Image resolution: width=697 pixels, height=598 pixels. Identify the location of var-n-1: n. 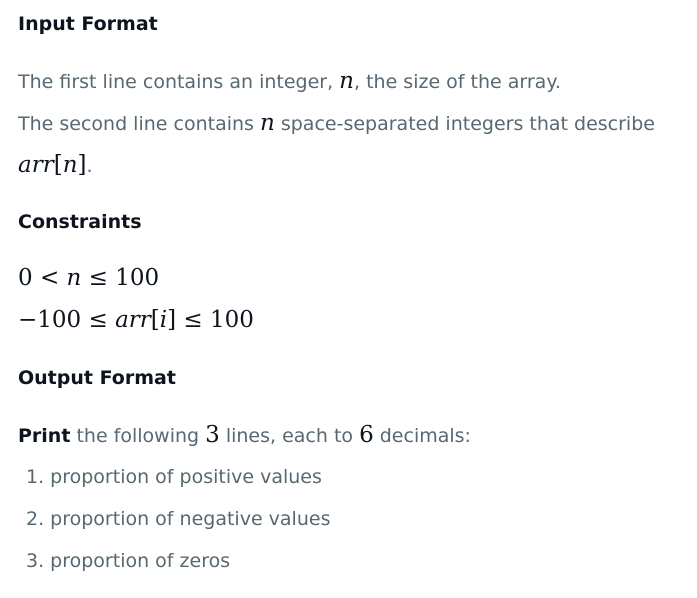
(346, 81).